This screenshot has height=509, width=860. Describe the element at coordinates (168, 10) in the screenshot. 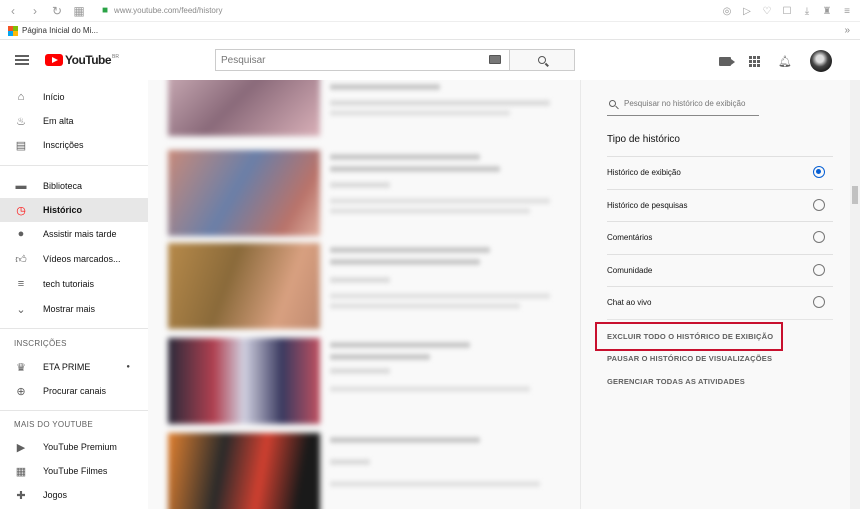

I see `address-bar: www.youtube.com/feed/history` at that location.